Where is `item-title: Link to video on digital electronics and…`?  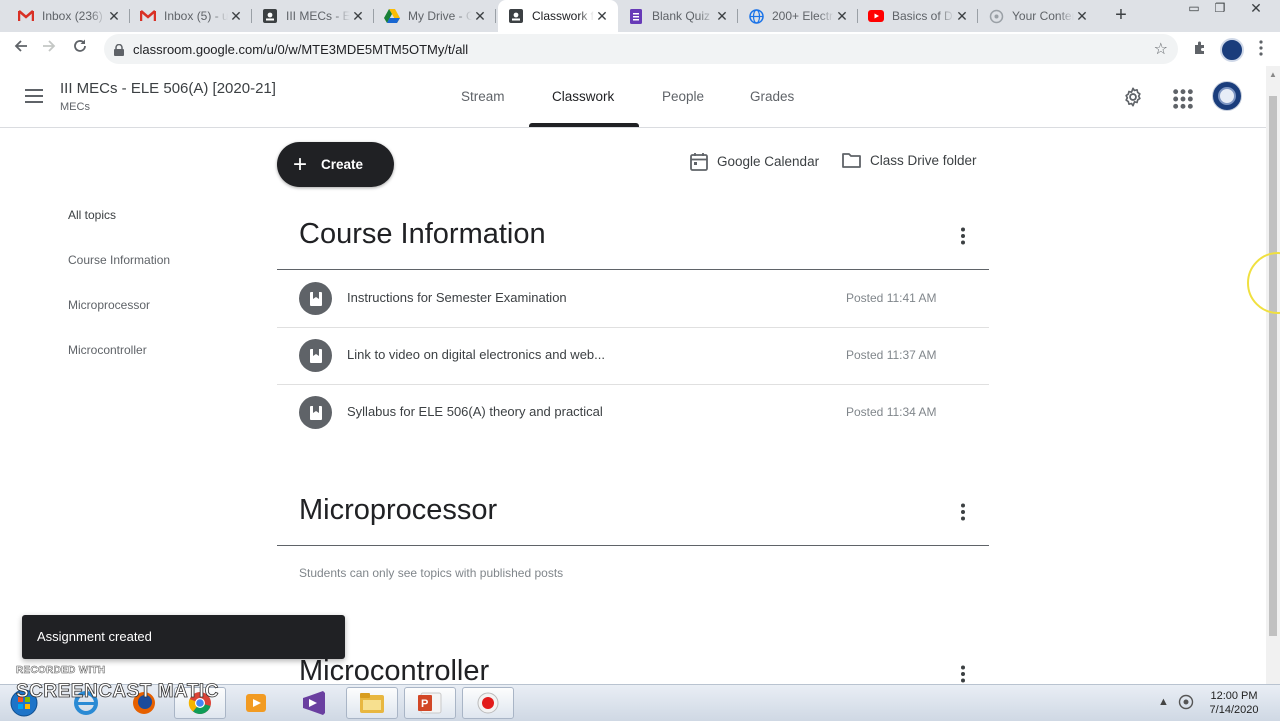 item-title: Link to video on digital electronics and… is located at coordinates (476, 354).